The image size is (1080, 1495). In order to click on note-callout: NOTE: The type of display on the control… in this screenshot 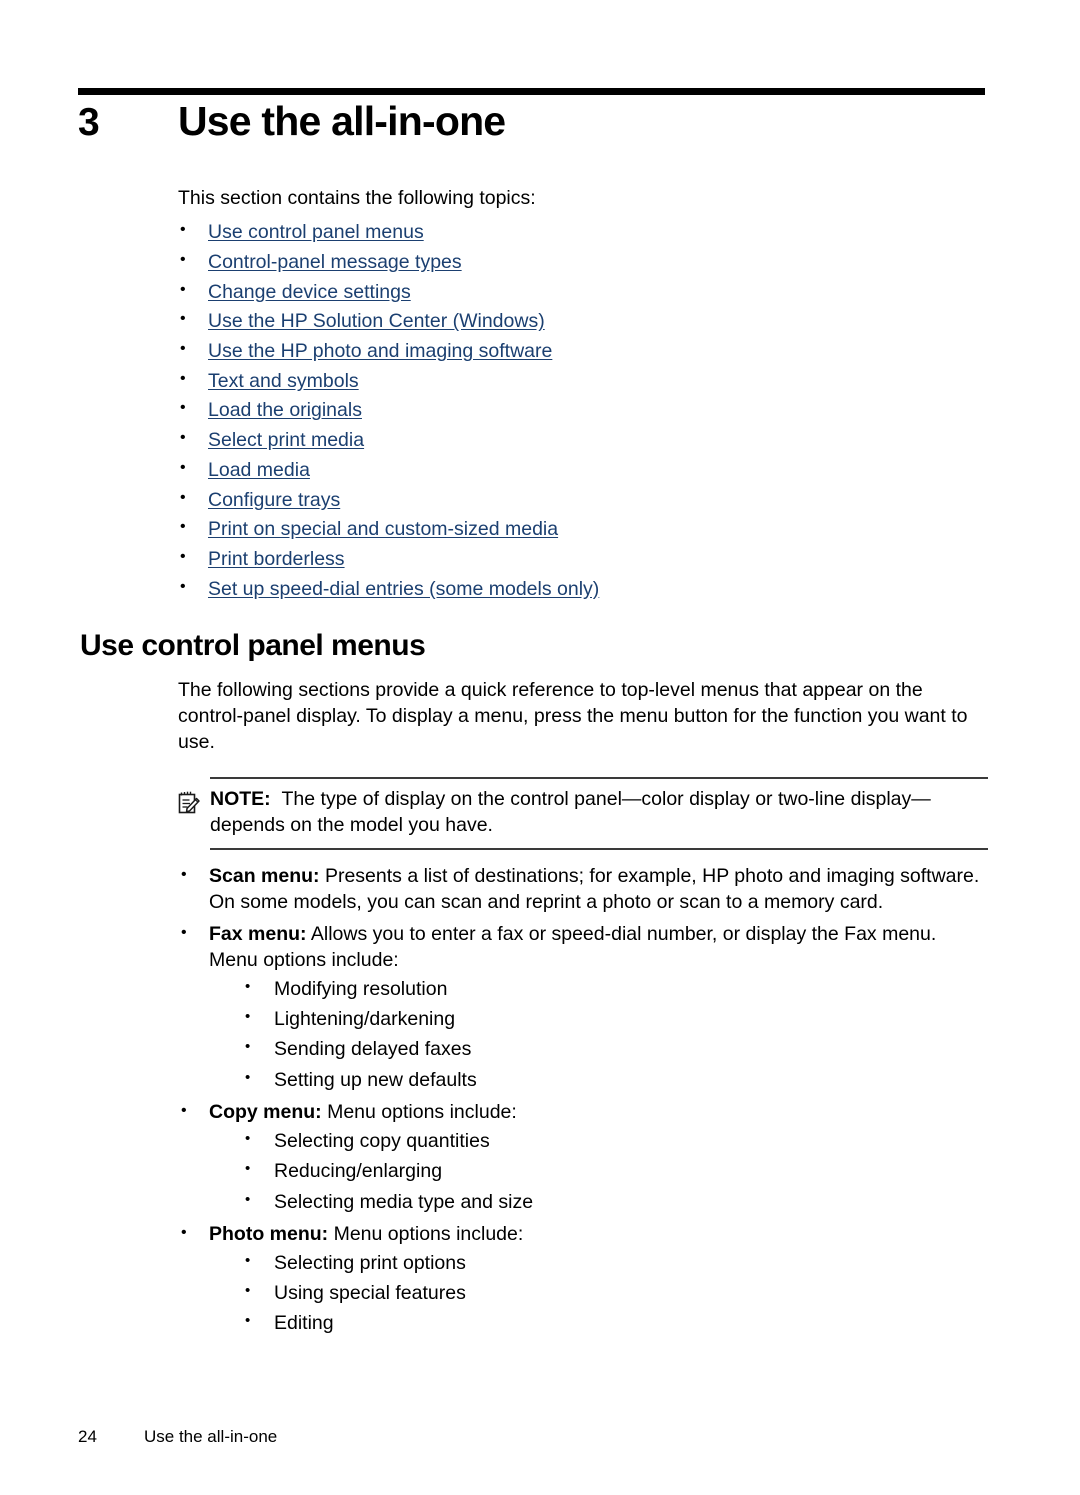, I will do `click(583, 813)`.